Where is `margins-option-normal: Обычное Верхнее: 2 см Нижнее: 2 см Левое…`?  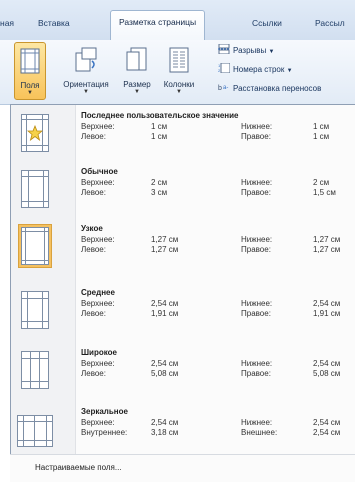
margins-option-normal: Обычное Верхнее: 2 см Нижнее: 2 см Левое… is located at coordinates (183, 196).